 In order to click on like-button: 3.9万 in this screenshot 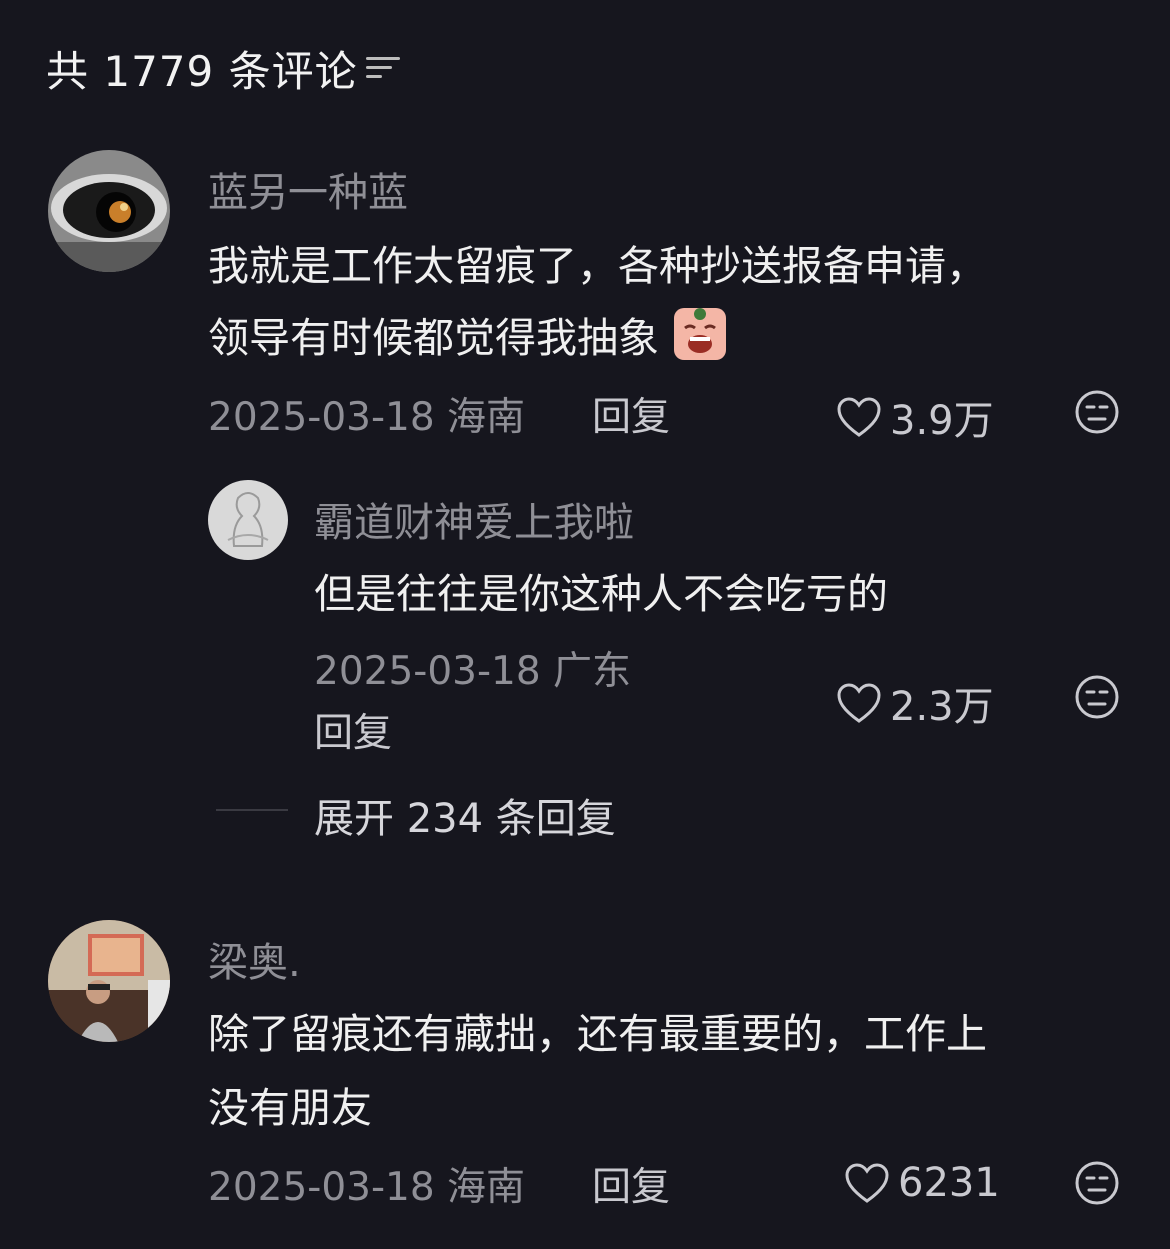, I will do `click(915, 417)`.